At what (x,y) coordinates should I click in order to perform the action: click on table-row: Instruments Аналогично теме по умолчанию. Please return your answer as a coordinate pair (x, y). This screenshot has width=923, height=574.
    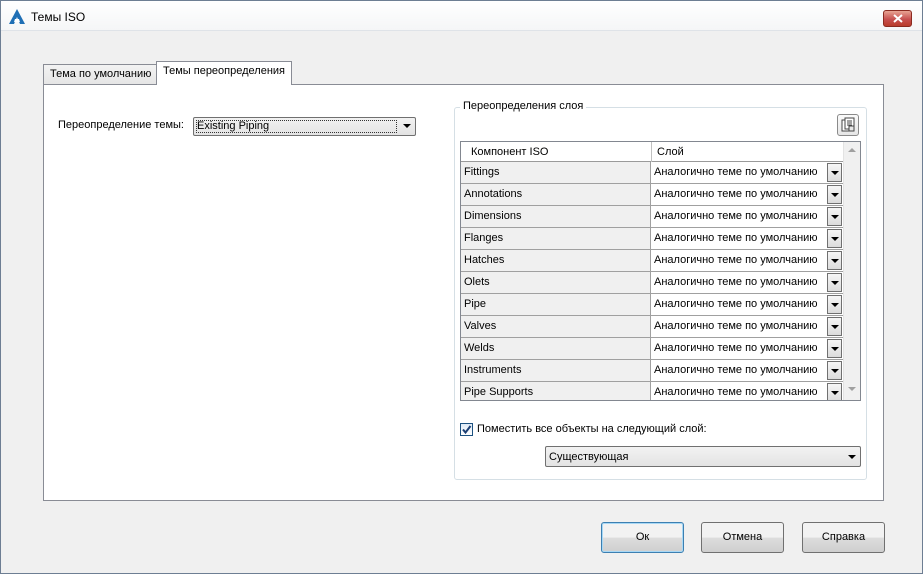
    Looking at the image, I should click on (652, 371).